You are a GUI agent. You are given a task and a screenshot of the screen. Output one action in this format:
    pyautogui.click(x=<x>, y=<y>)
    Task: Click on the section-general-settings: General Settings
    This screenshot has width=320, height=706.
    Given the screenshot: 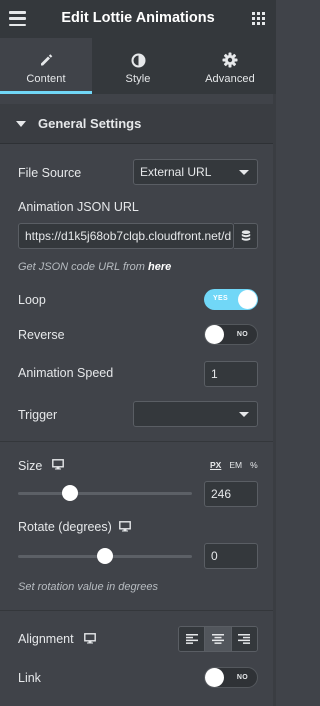 What is the action you would take?
    pyautogui.click(x=138, y=124)
    